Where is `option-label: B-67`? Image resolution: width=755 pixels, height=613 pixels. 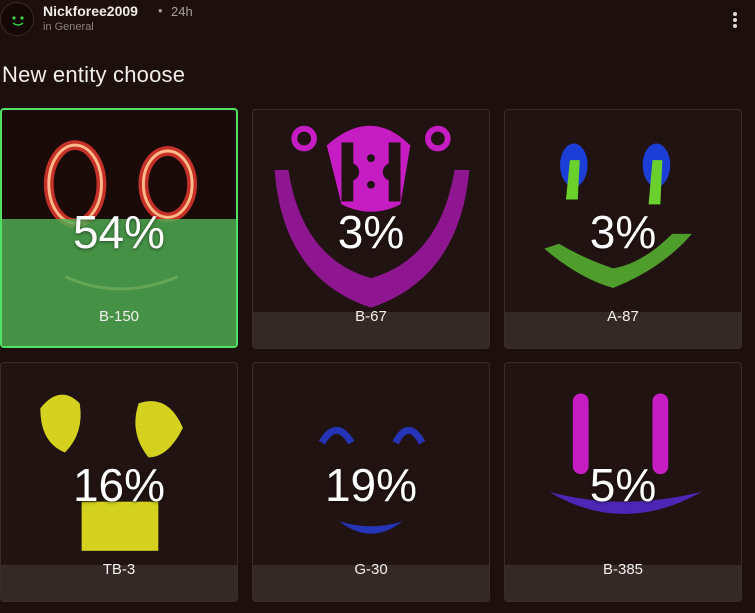 option-label: B-67 is located at coordinates (371, 316).